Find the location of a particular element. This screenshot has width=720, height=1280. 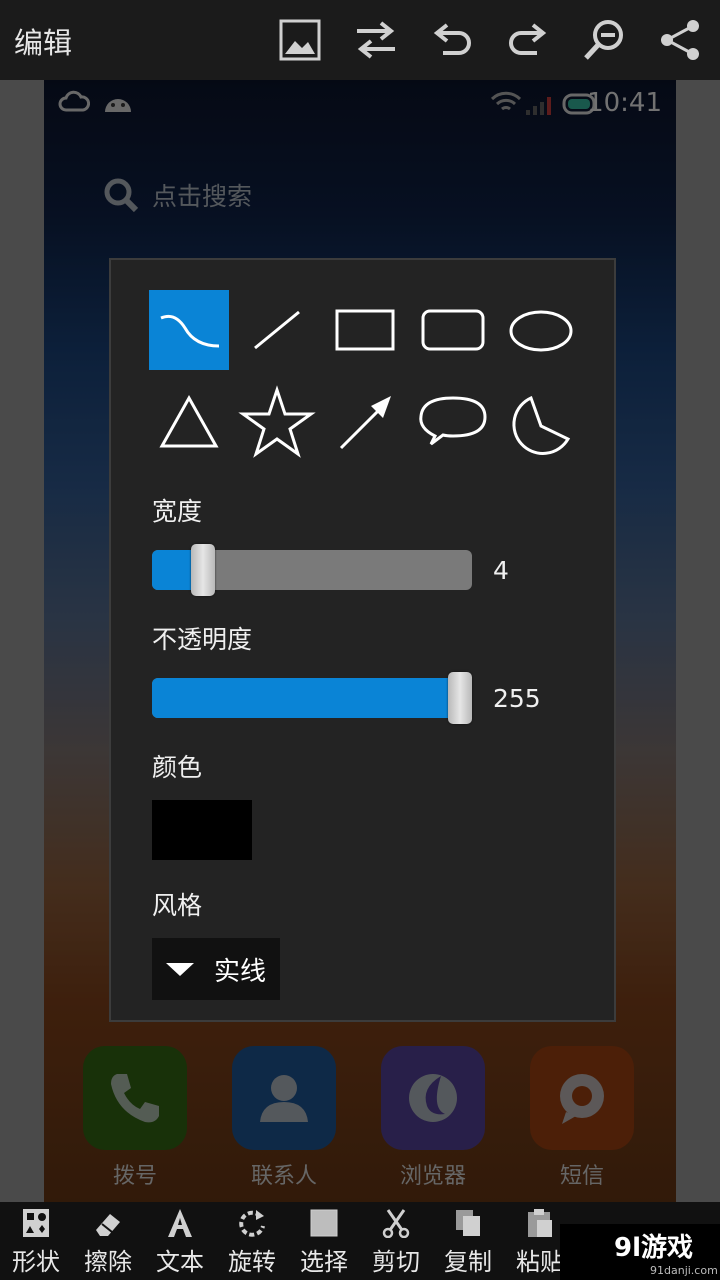

dropdown-arrow-icon is located at coordinates (180, 969).